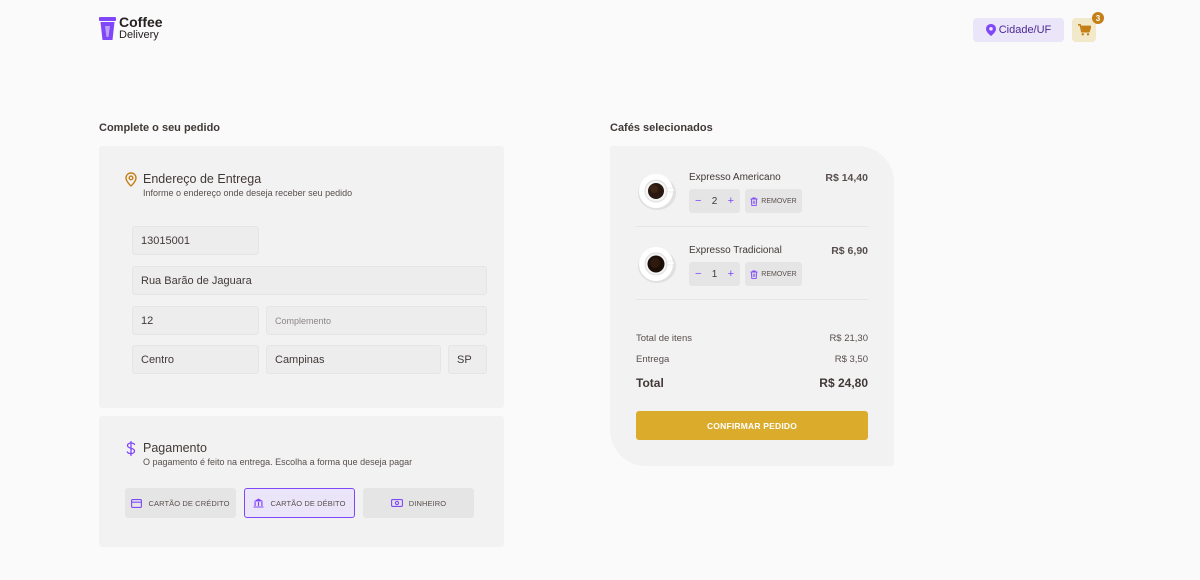 This screenshot has width=1200, height=580. I want to click on credit-card-icon, so click(137, 503).